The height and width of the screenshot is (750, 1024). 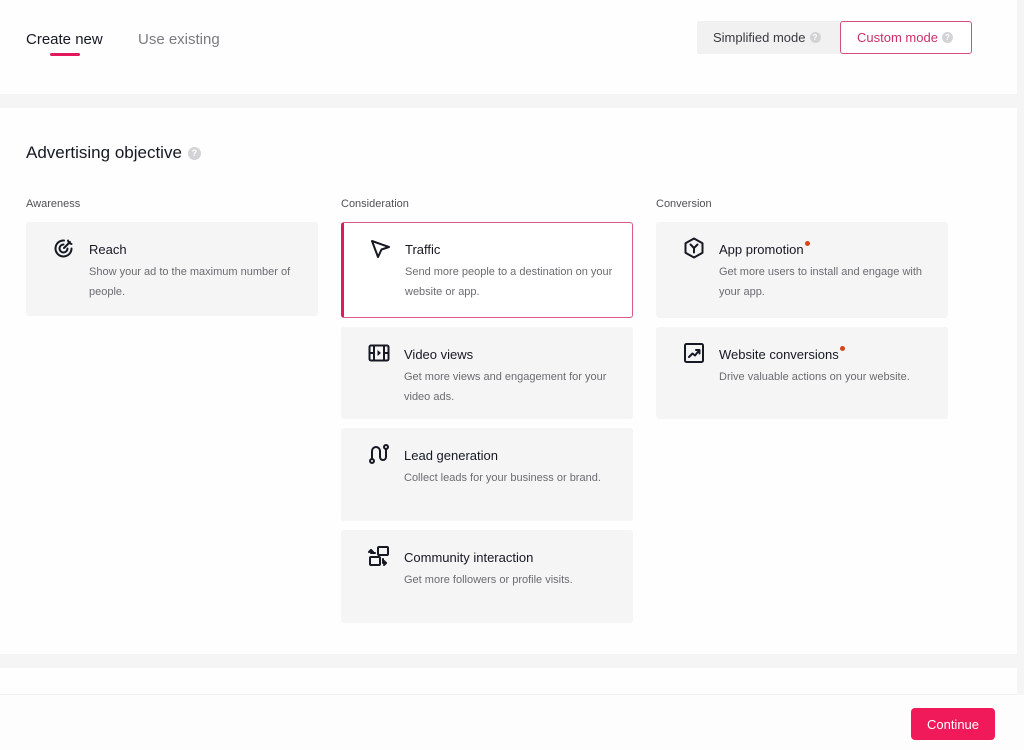 What do you see at coordinates (179, 39) in the screenshot?
I see `tab-use-existing: Use existing` at bounding box center [179, 39].